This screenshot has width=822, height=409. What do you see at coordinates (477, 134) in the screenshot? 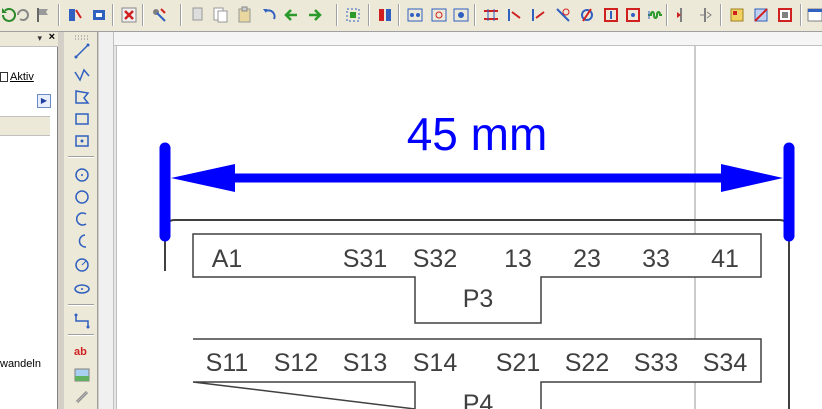
I see `dimension-label: 45 mm` at bounding box center [477, 134].